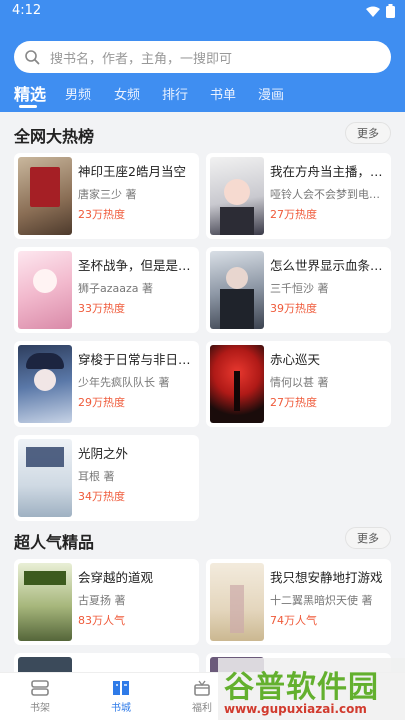 The image size is (405, 720). What do you see at coordinates (295, 709) in the screenshot?
I see `watermark-url: www.gupuxiazai.com` at bounding box center [295, 709].